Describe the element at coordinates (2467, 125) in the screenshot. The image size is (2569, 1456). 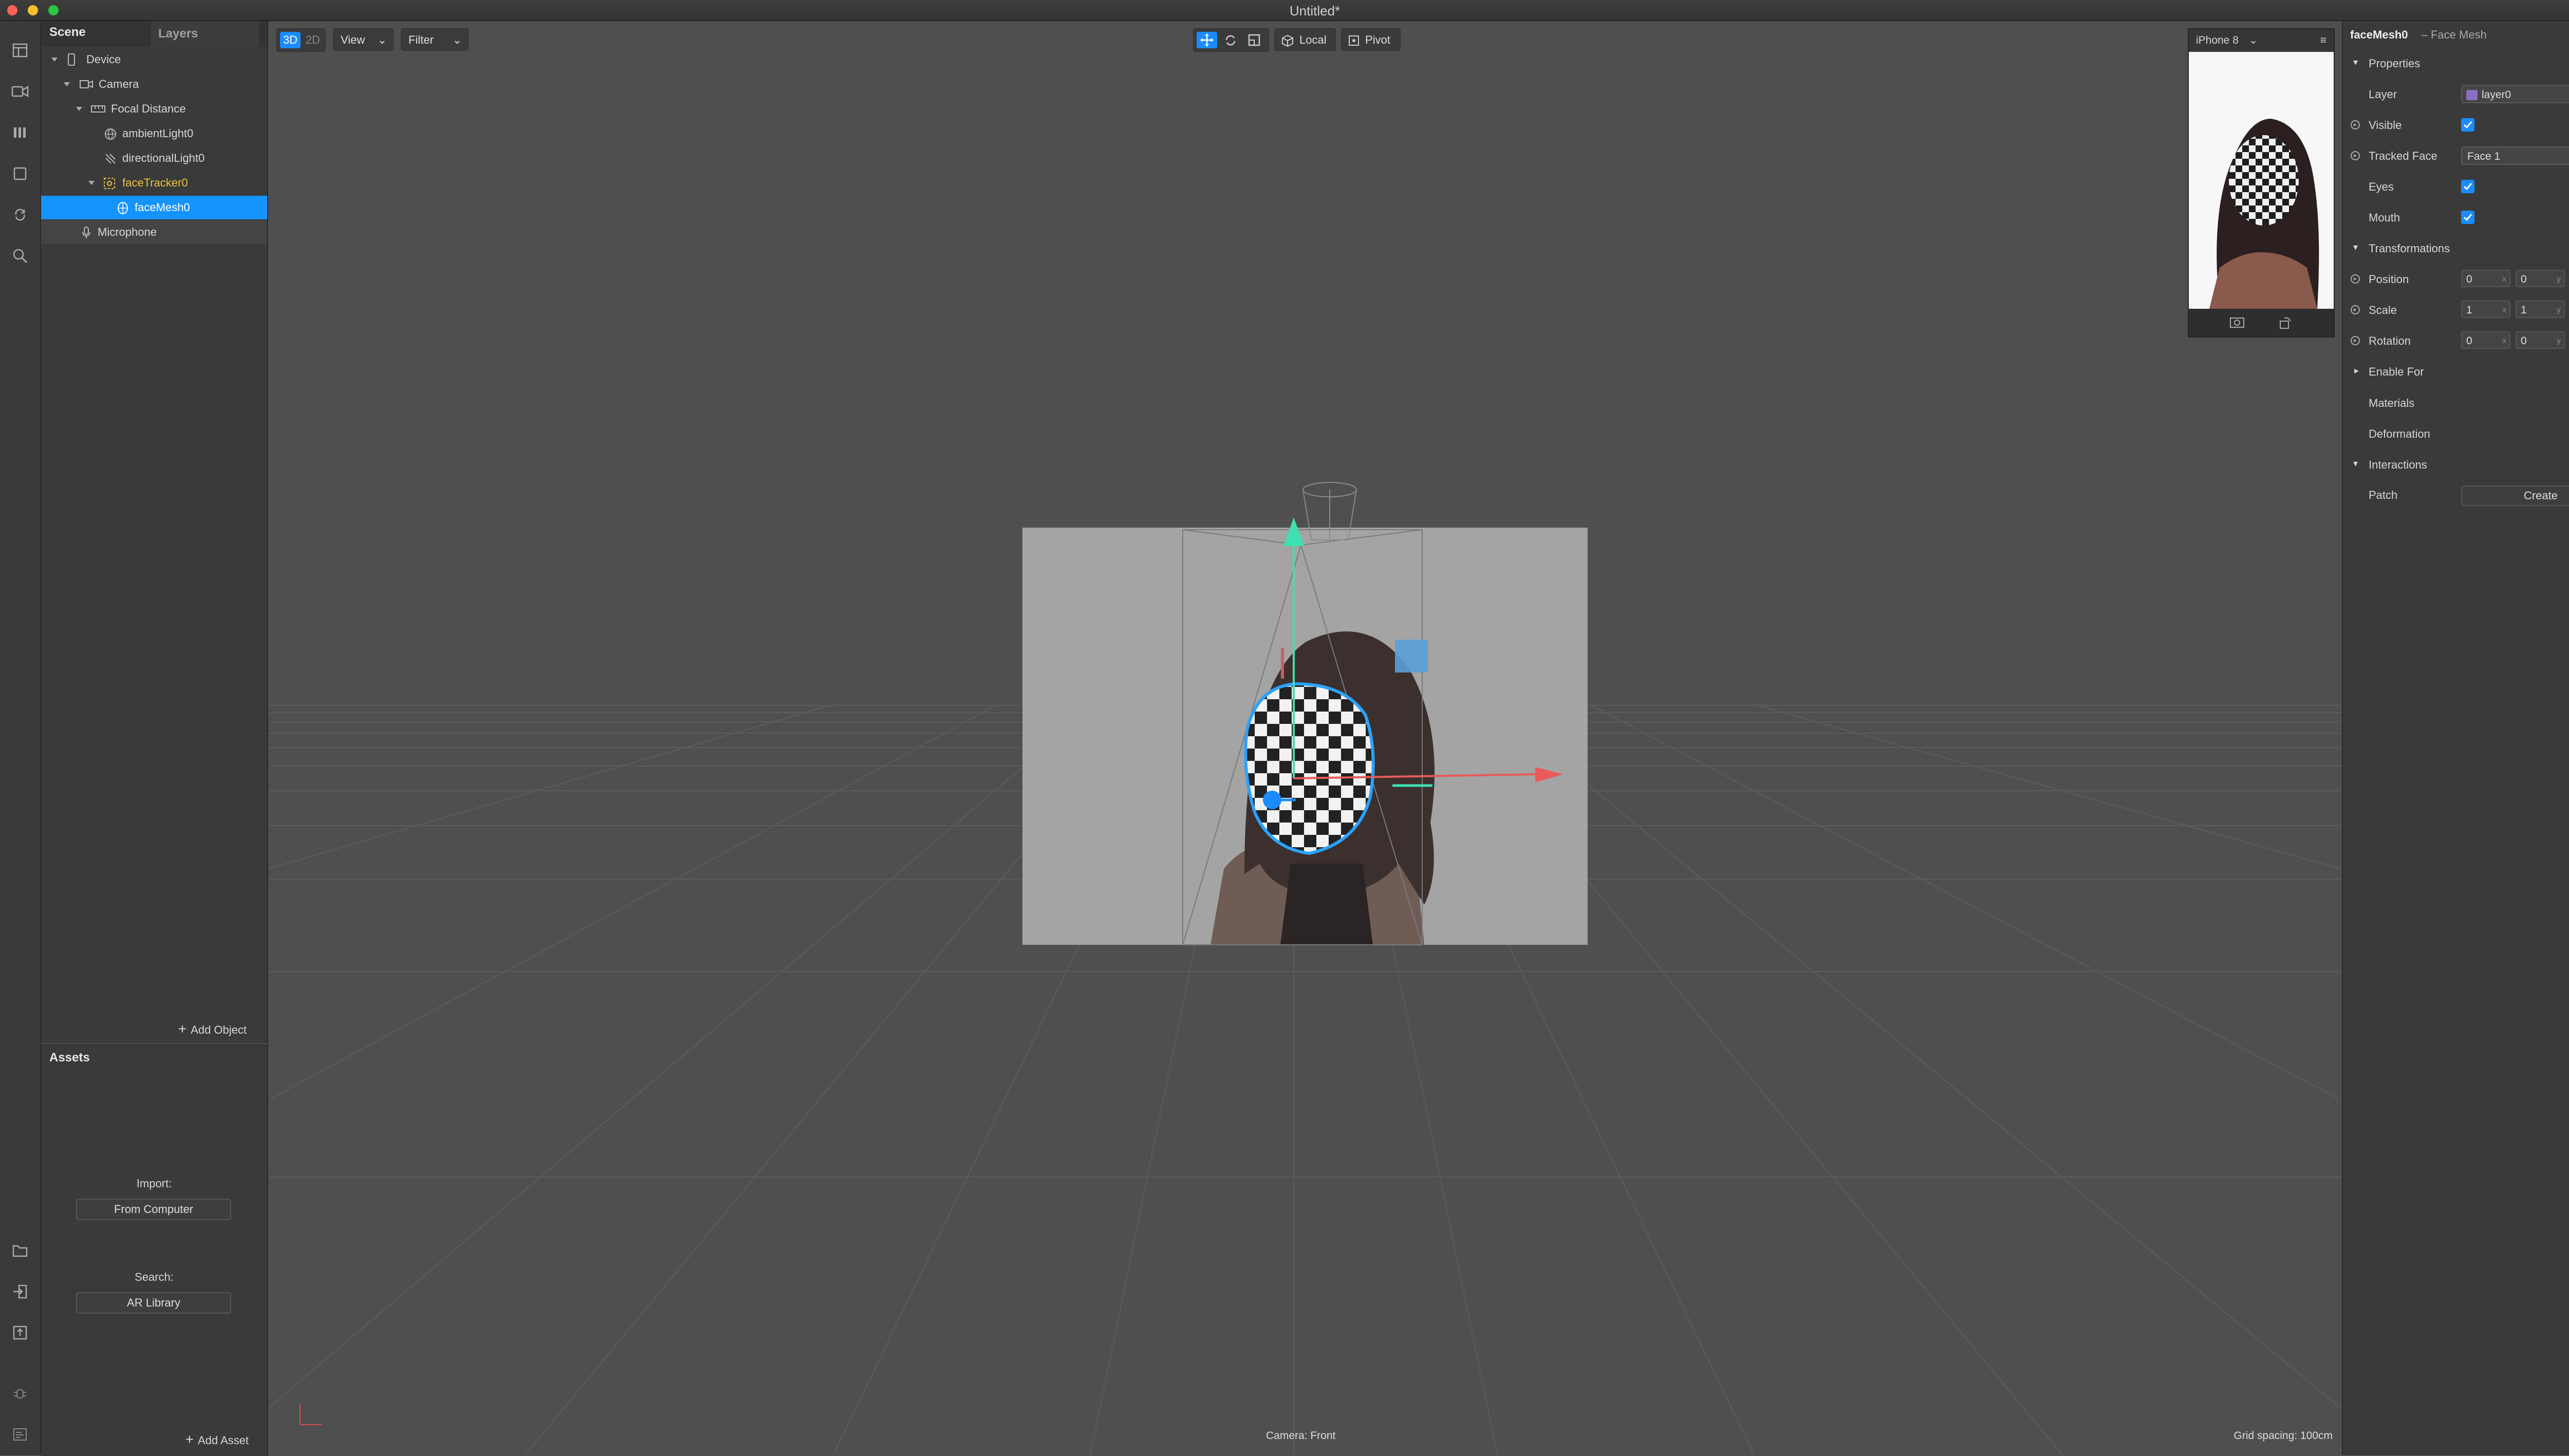
I see `visible-checkbox` at that location.